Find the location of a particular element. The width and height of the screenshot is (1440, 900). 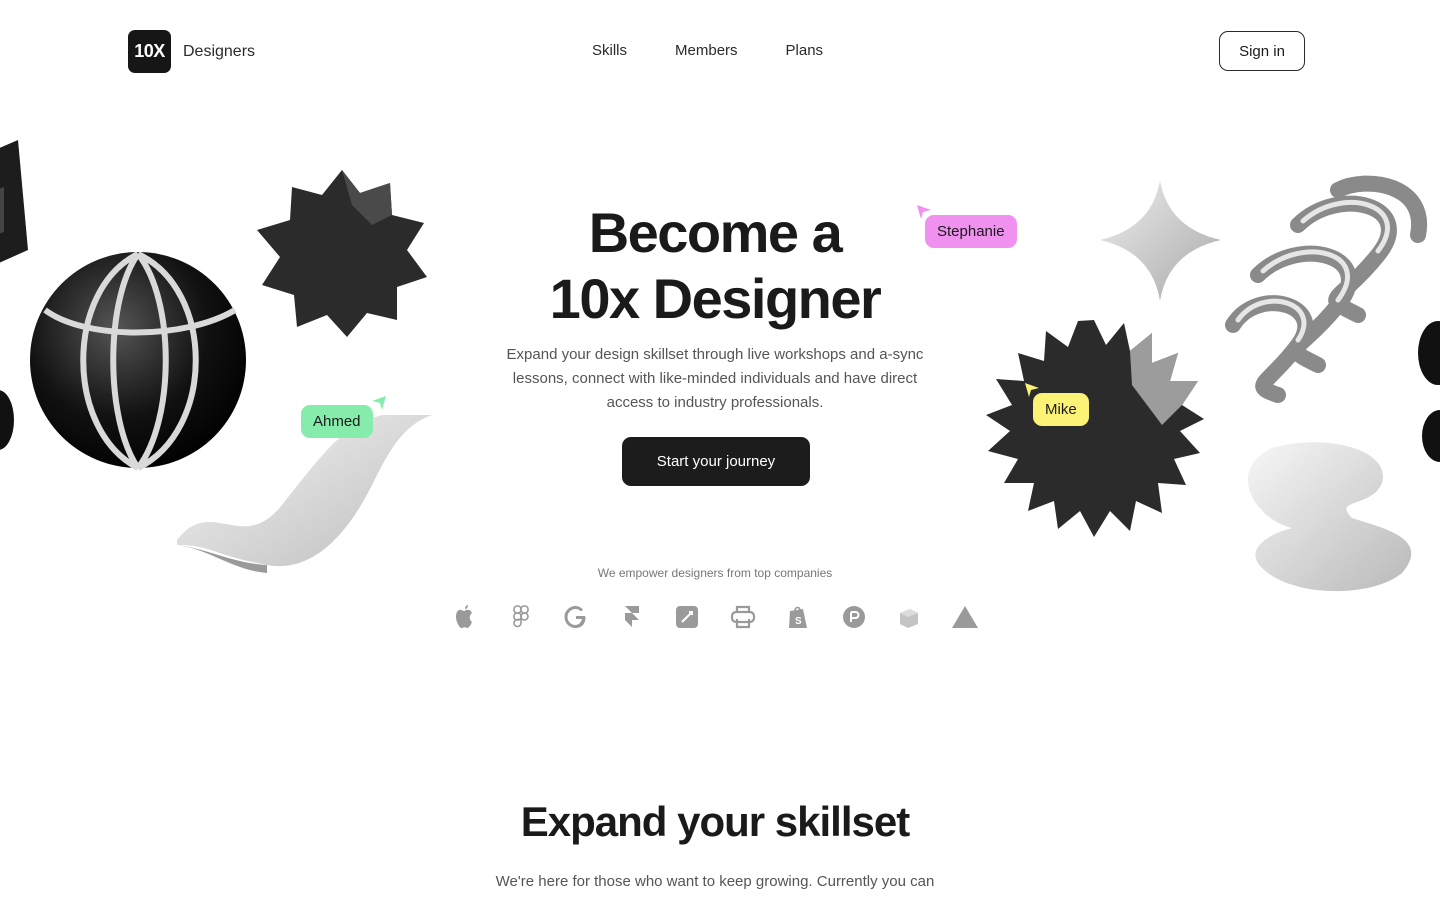

nav-links: Skills Members Plans is located at coordinates (707, 50).